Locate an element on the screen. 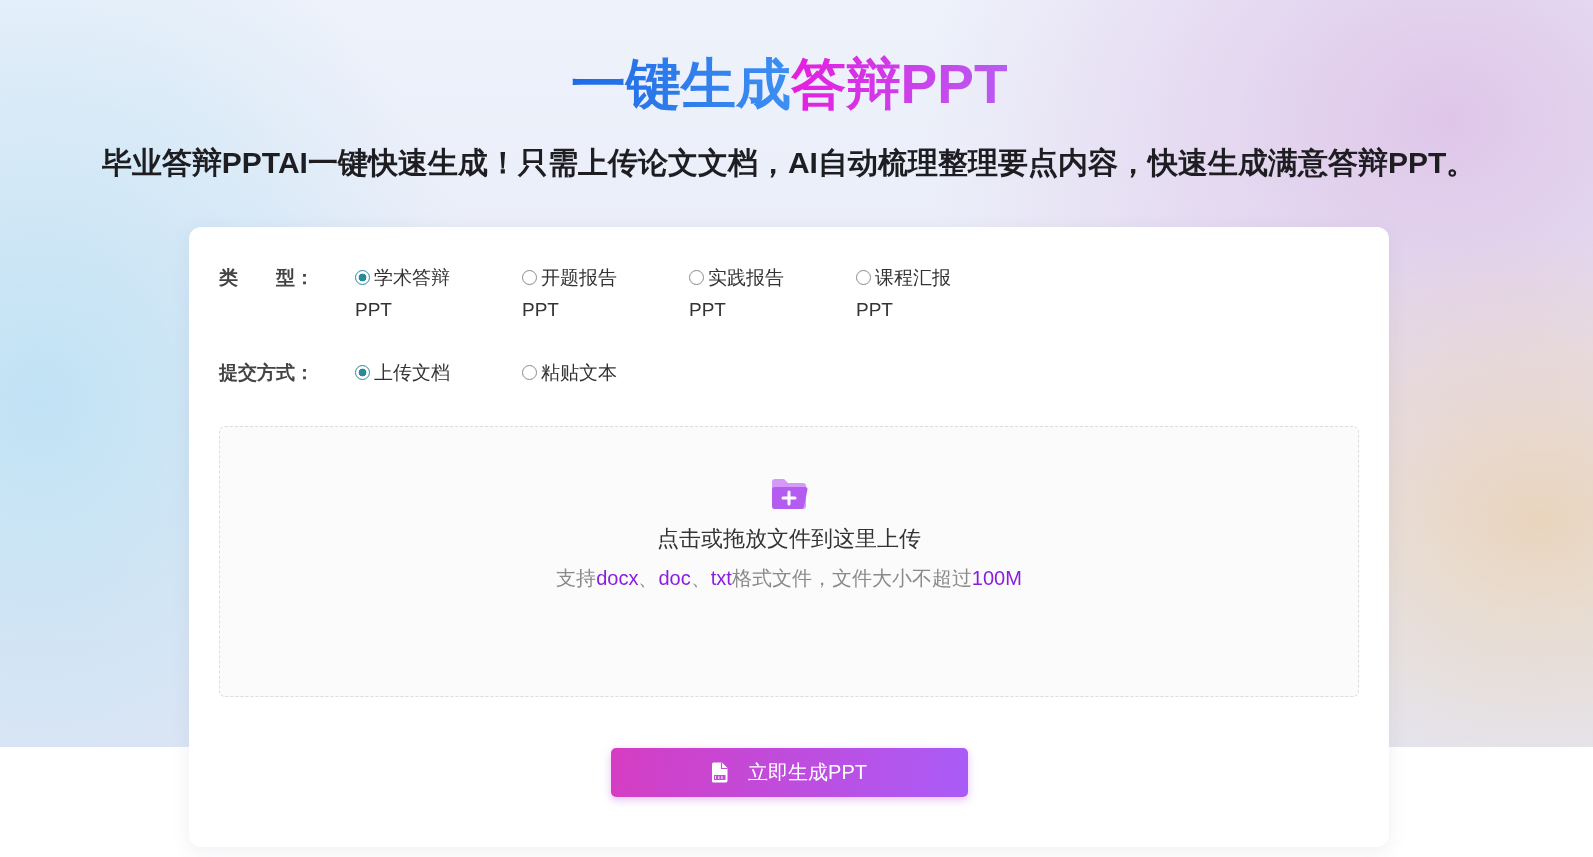 The width and height of the screenshot is (1593, 857). radio-option: 实践报告PPT is located at coordinates (743, 294).